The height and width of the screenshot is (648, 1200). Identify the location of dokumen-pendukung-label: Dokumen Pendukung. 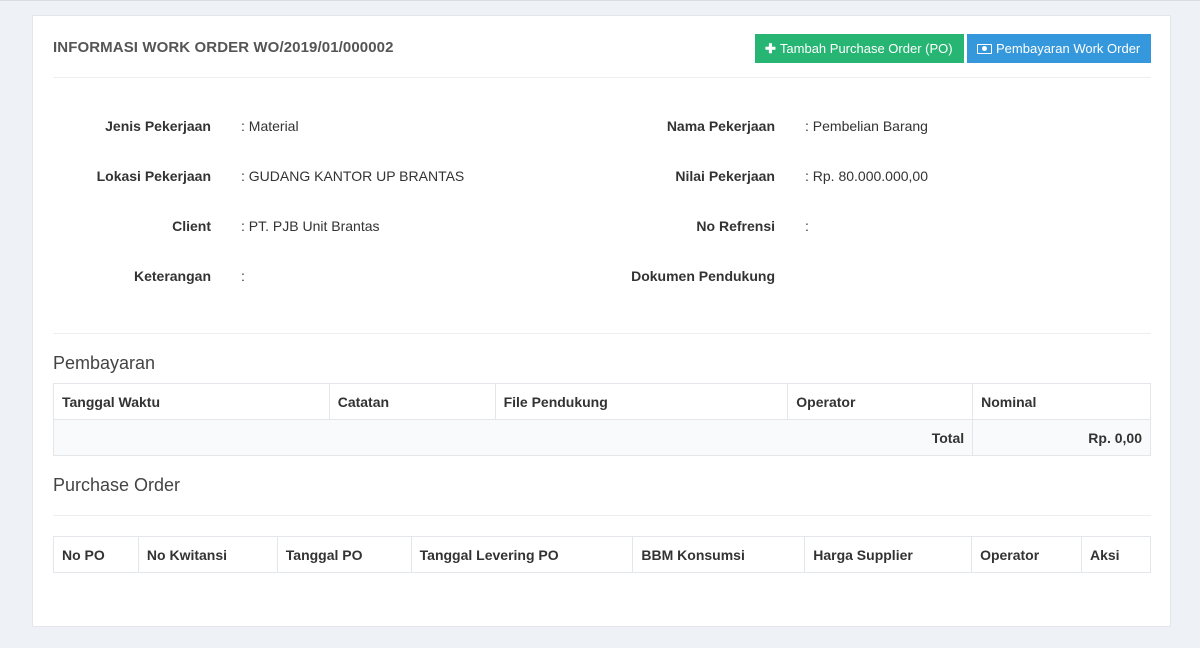
(703, 276).